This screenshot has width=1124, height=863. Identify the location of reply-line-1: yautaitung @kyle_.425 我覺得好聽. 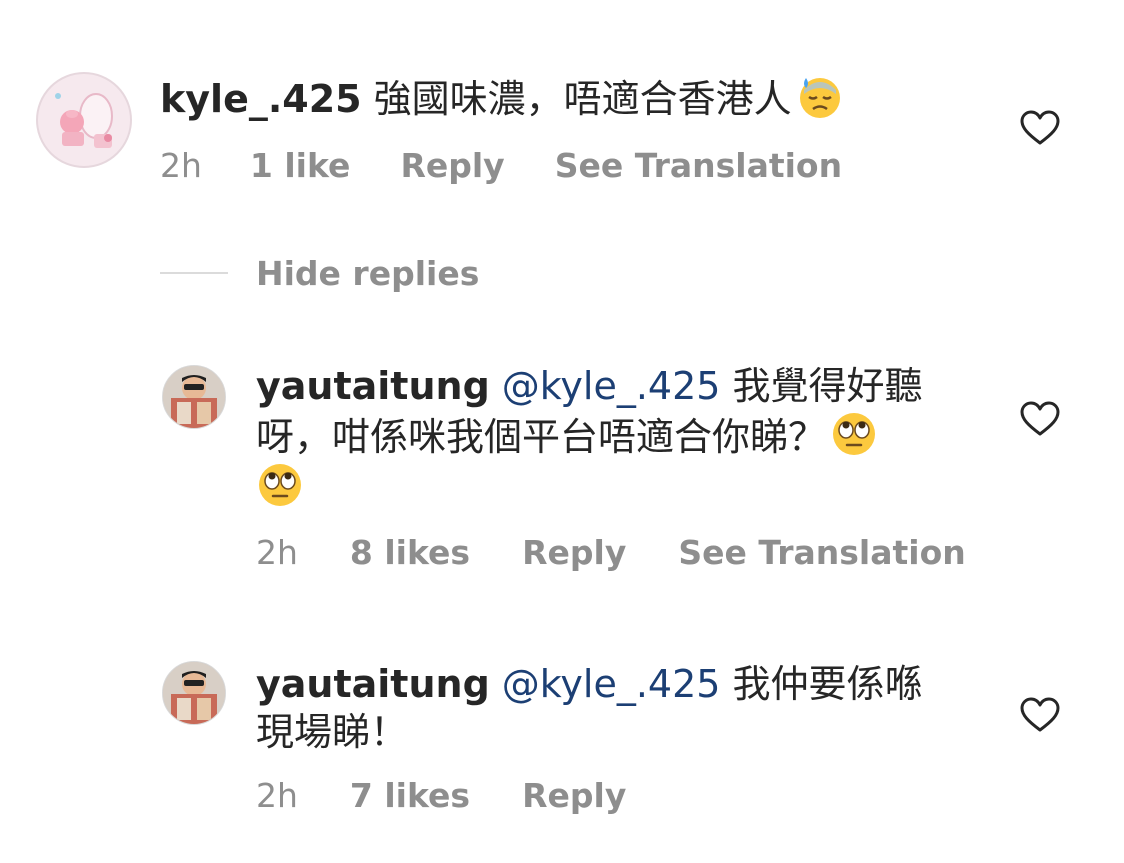
(606, 386).